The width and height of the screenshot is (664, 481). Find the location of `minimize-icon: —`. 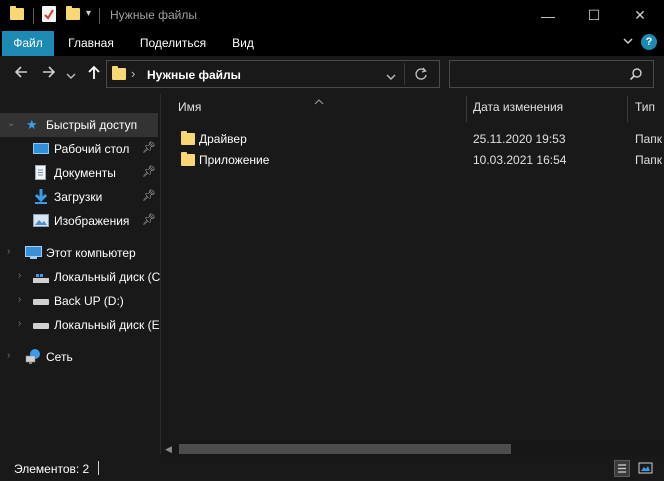

minimize-icon: — is located at coordinates (548, 15).